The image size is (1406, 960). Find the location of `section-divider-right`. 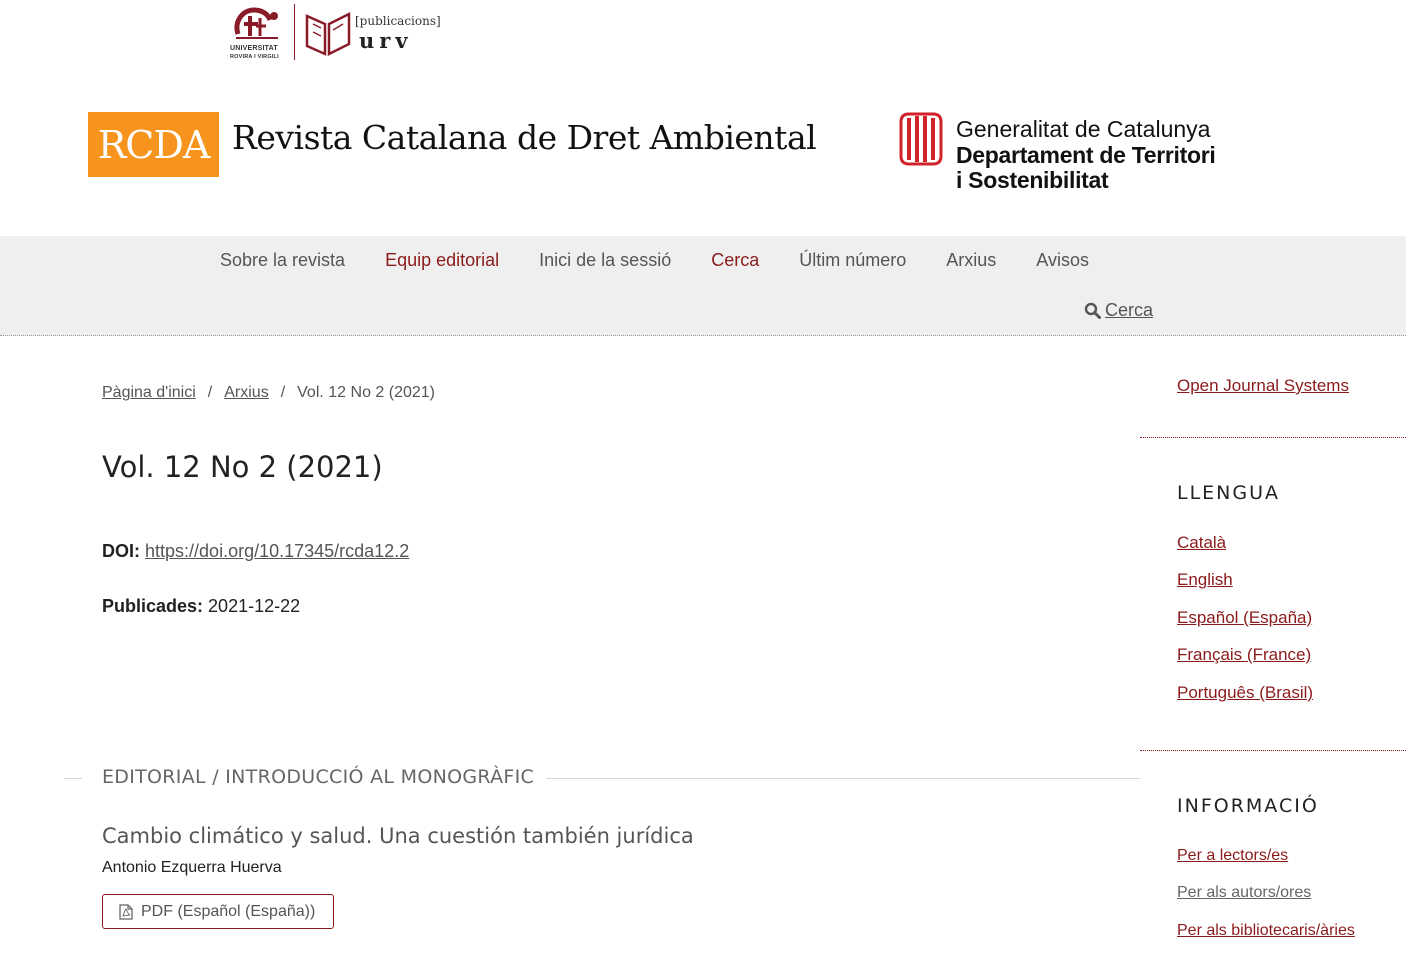

section-divider-right is located at coordinates (843, 778).